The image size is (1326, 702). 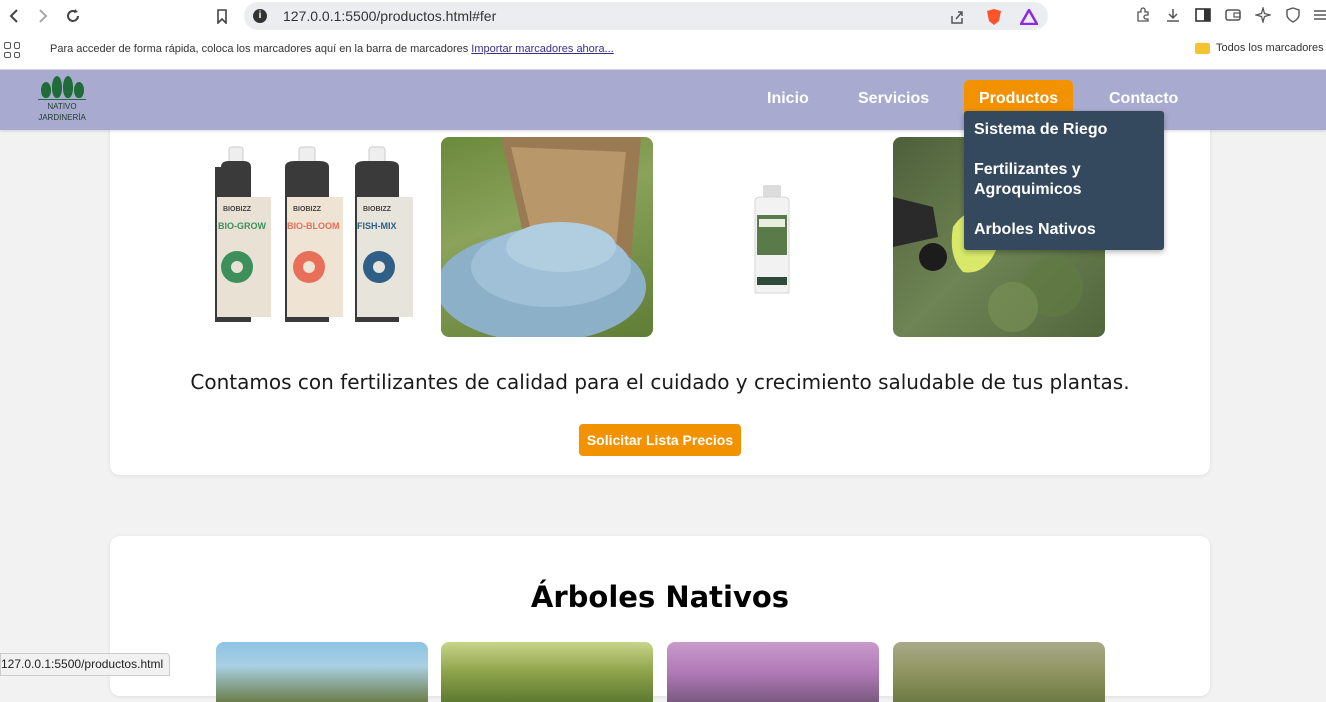 What do you see at coordinates (773, 237) in the screenshot?
I see `agroquimico-bottle-image` at bounding box center [773, 237].